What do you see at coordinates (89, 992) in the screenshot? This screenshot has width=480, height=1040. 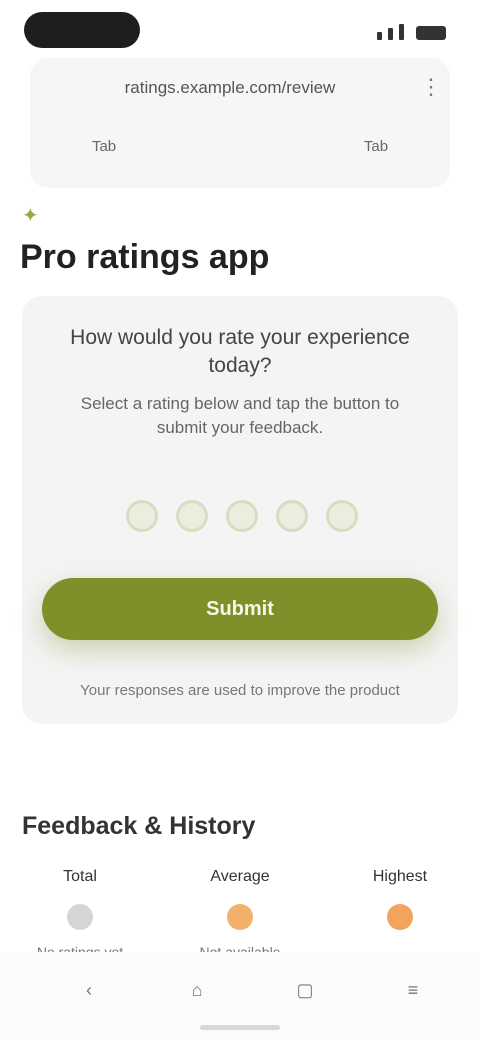 I see `back-icon: ‹` at bounding box center [89, 992].